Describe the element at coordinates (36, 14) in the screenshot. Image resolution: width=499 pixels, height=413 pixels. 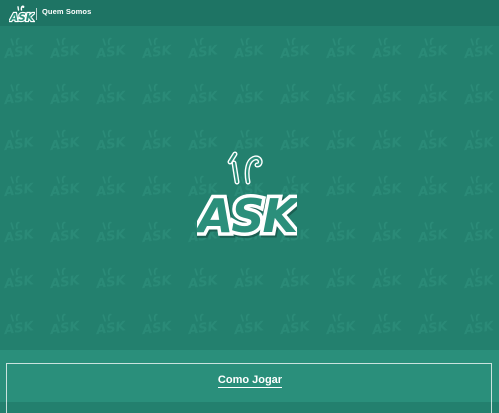
I see `nav-divider` at that location.